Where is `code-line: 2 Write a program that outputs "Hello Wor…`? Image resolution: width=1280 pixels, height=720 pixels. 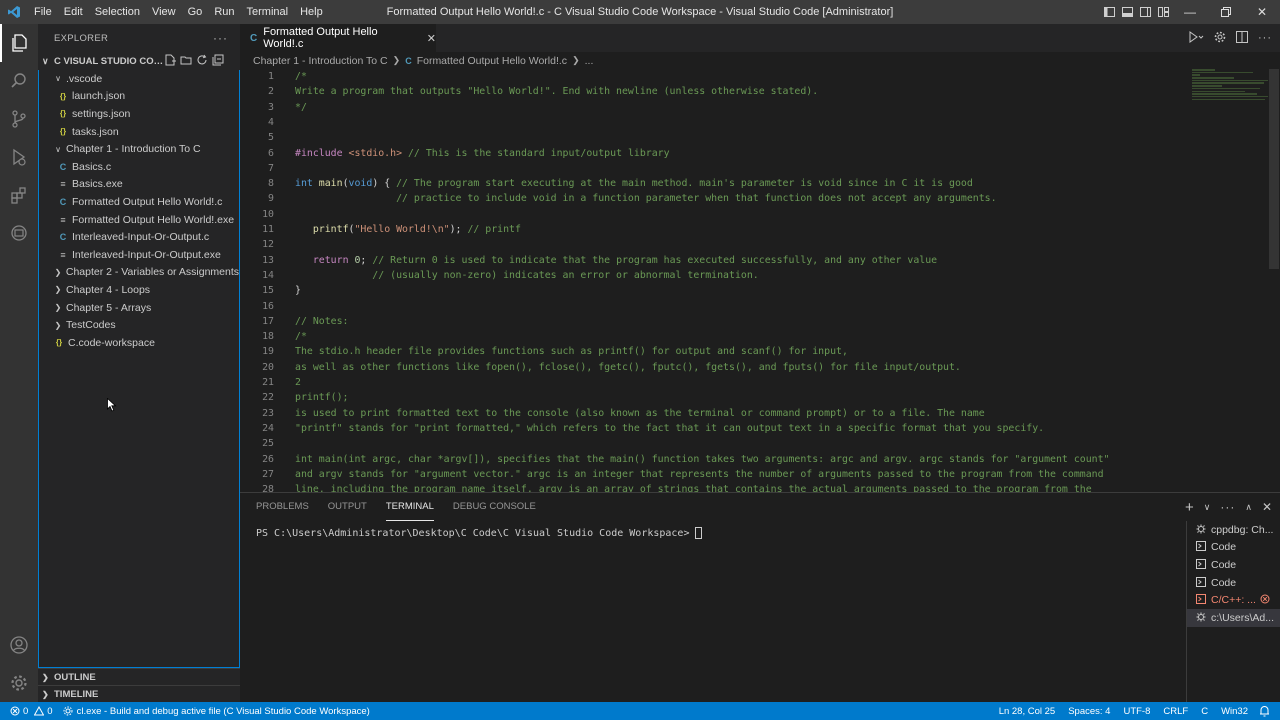
code-line: 2 Write a program that outputs "Hello Wor… is located at coordinates (760, 91).